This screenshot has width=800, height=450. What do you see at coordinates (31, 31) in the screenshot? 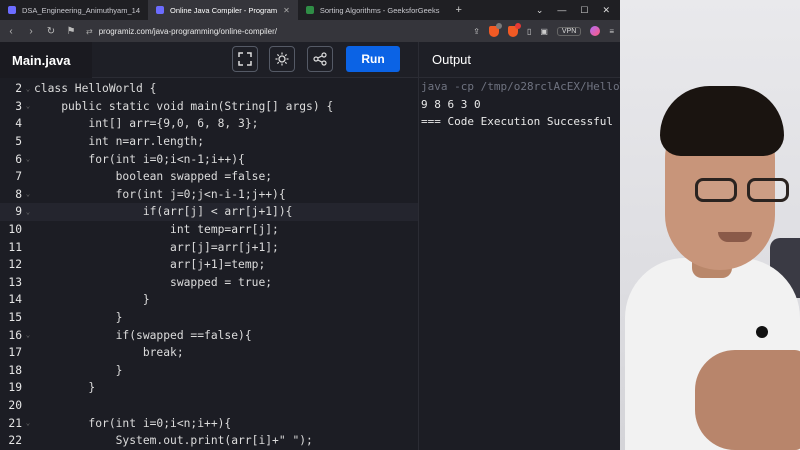
I see `forward-icon: ›` at bounding box center [31, 31].